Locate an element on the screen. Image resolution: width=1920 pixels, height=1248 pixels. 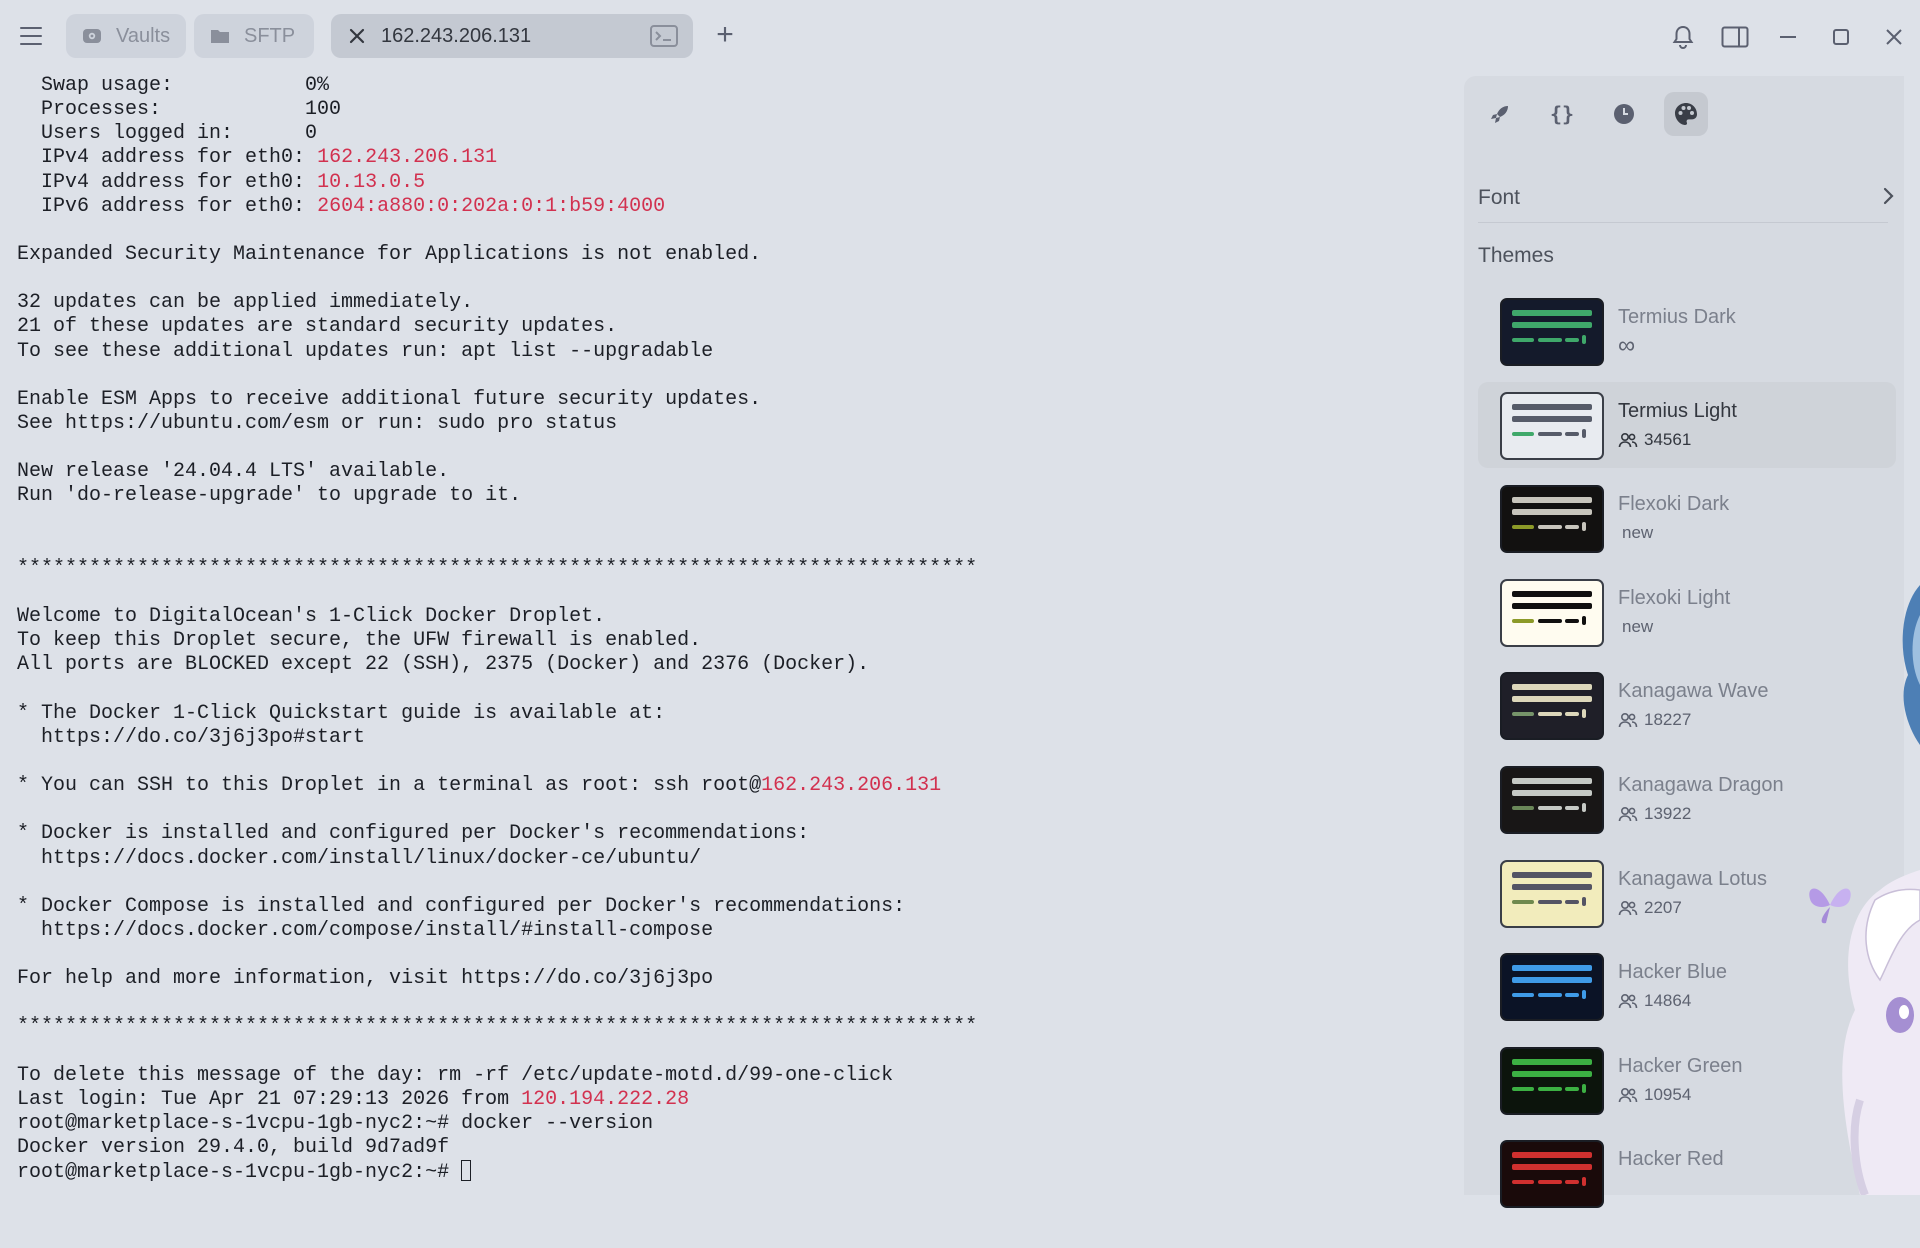
divider is located at coordinates (1683, 222).